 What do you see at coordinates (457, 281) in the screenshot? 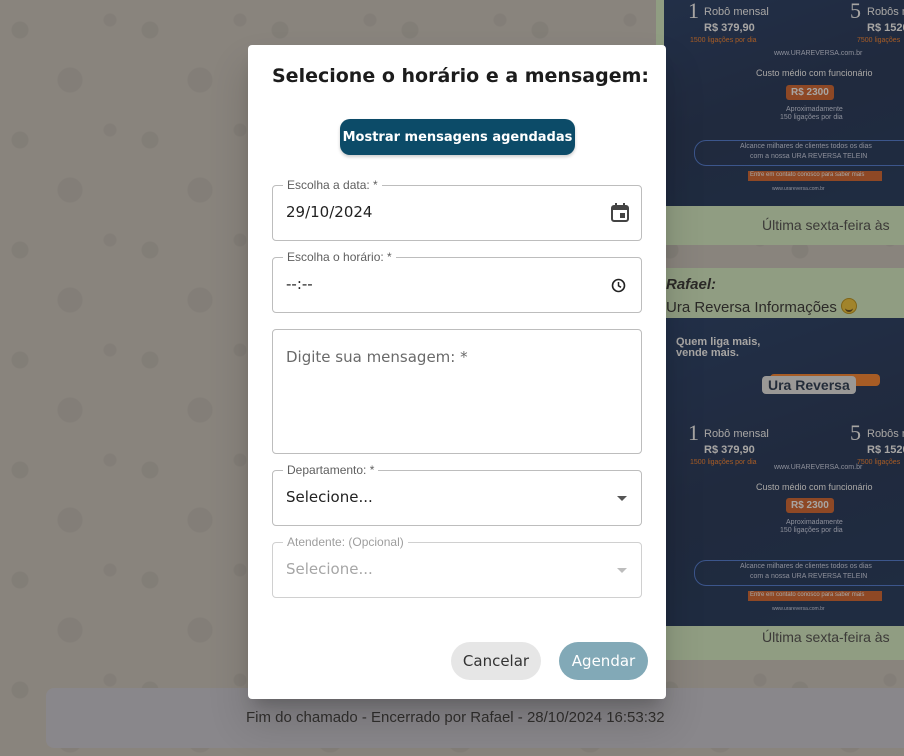
I see `time-field: Escolha o horário: * --:--` at bounding box center [457, 281].